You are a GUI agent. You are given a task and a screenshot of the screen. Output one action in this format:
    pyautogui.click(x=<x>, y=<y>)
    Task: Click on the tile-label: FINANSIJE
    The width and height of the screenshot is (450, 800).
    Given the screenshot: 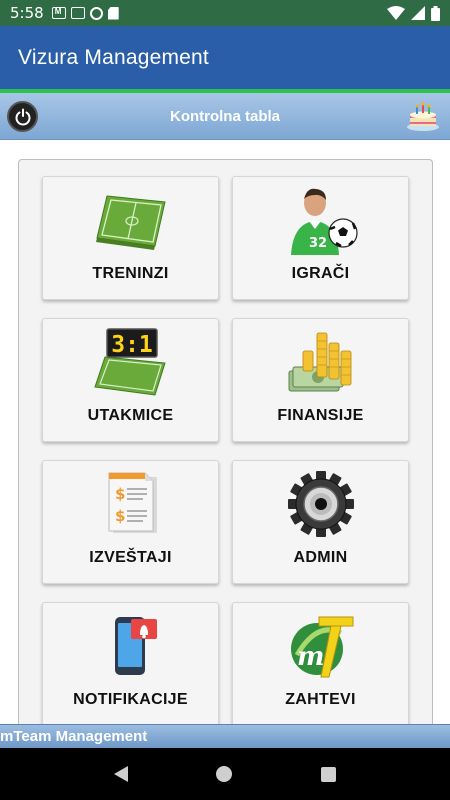 What is the action you would take?
    pyautogui.click(x=320, y=415)
    